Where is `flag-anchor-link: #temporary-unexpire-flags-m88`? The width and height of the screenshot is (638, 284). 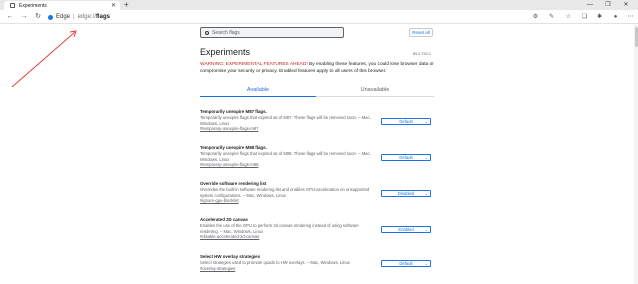 flag-anchor-link: #temporary-unexpire-flags-m88 is located at coordinates (318, 165).